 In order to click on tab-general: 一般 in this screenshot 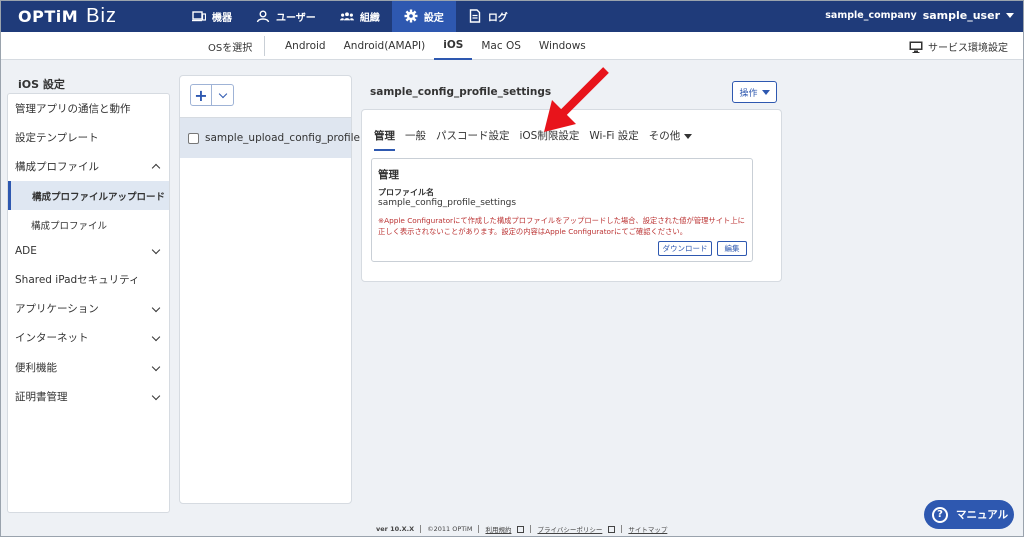, I will do `click(415, 139)`.